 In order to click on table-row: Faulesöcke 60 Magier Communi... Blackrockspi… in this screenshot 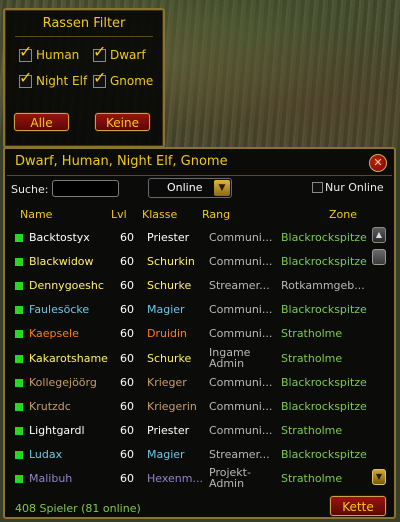, I will do `click(192, 310)`.